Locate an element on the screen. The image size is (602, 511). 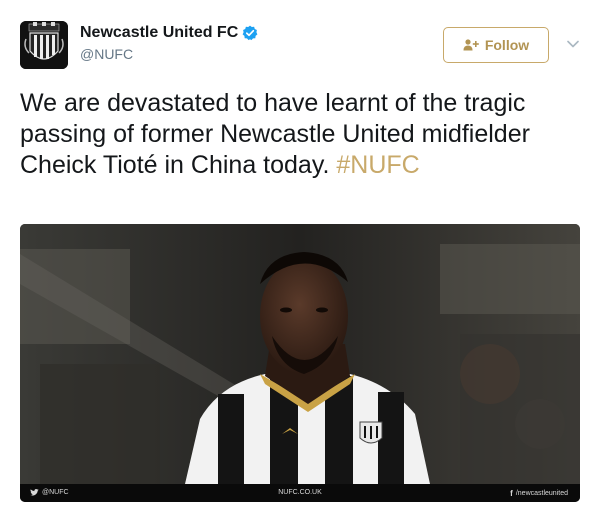
hashtag-link: #NUFC is located at coordinates (377, 165).